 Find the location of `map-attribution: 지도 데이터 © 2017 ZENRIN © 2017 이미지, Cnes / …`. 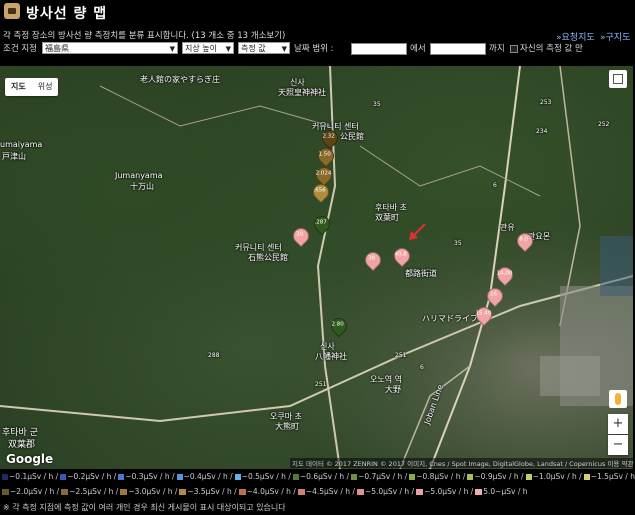

map-attribution: 지도 데이터 © 2017 ZENRIN © 2017 이미지, Cnes / … is located at coordinates (462, 463).